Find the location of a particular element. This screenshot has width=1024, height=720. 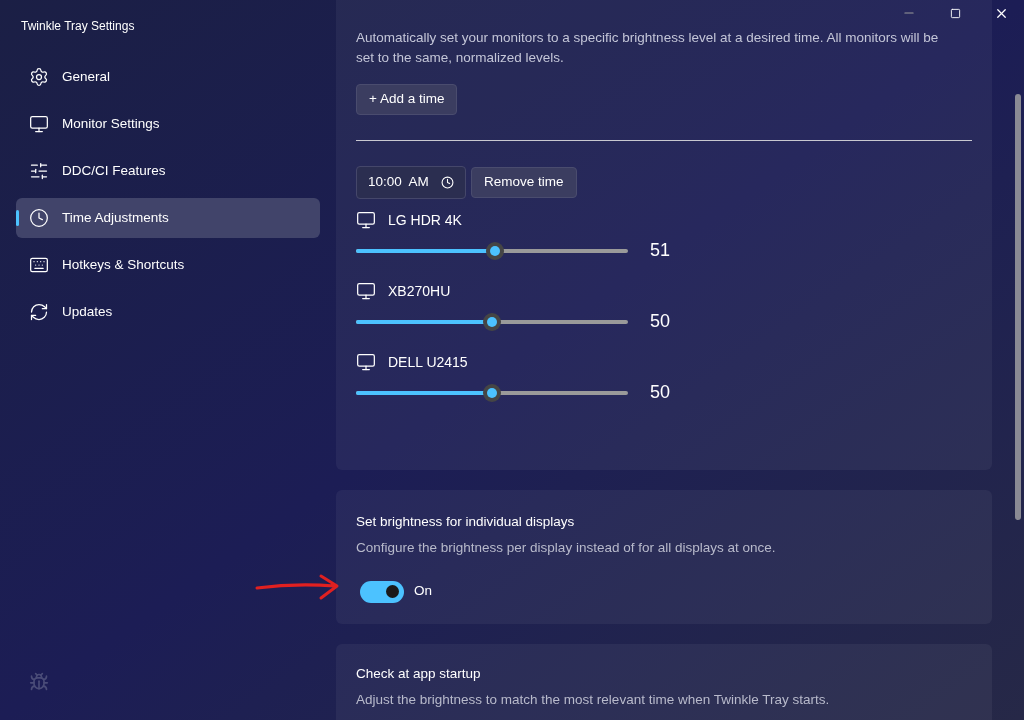

remove-time-button: Remove time is located at coordinates (524, 182).